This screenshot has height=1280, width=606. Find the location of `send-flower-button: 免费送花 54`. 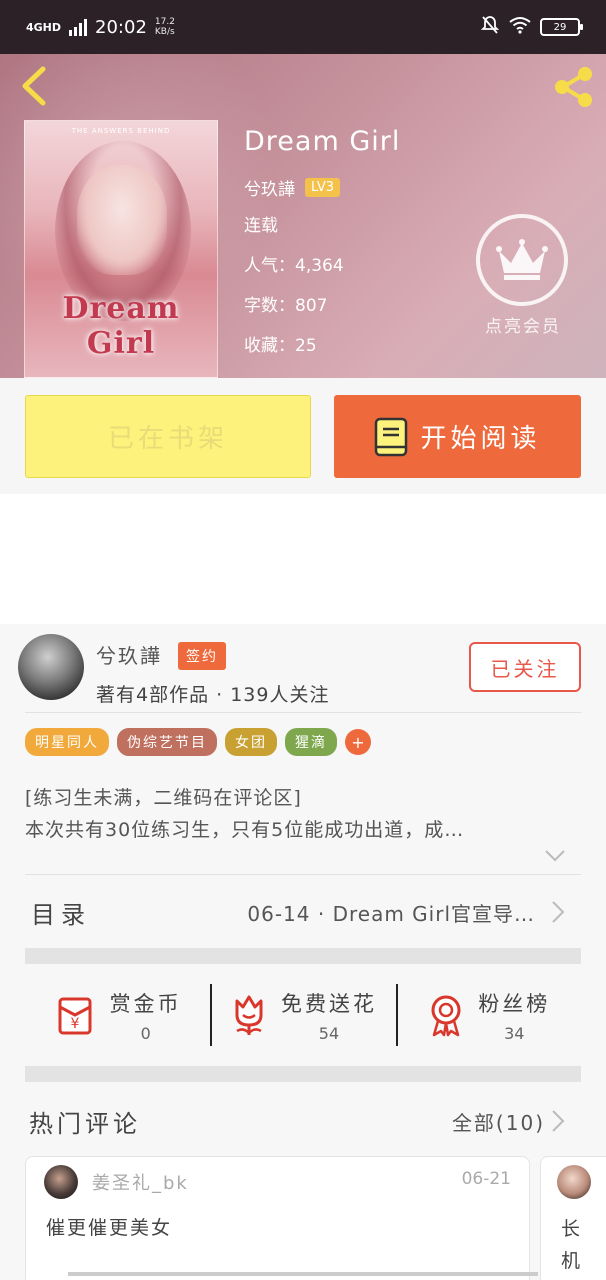

send-flower-button: 免费送花 54 is located at coordinates (302, 1015).